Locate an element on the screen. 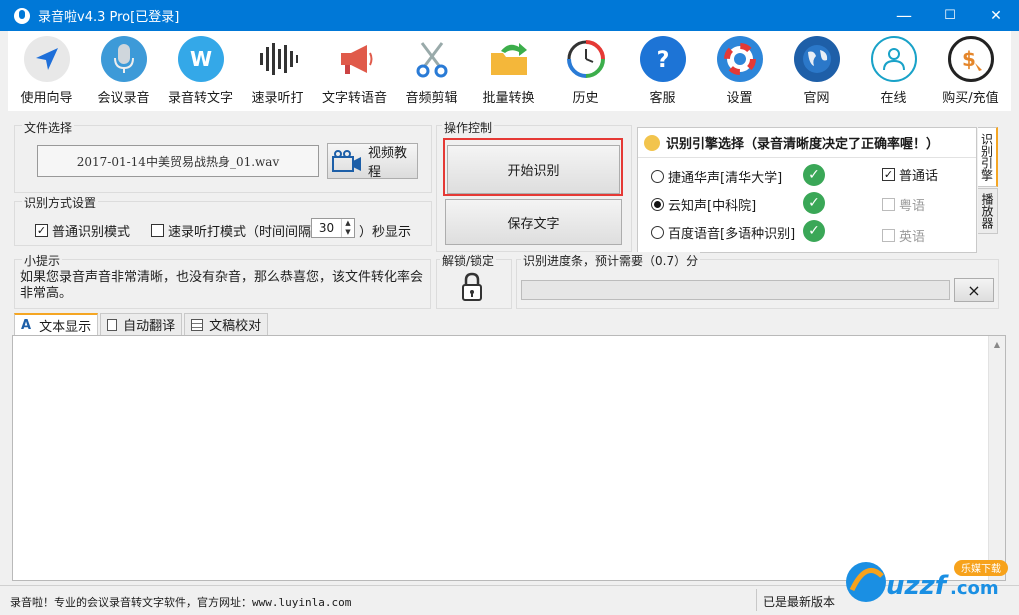  vertical-scrollbar: ▲ ▼ is located at coordinates (996, 458).